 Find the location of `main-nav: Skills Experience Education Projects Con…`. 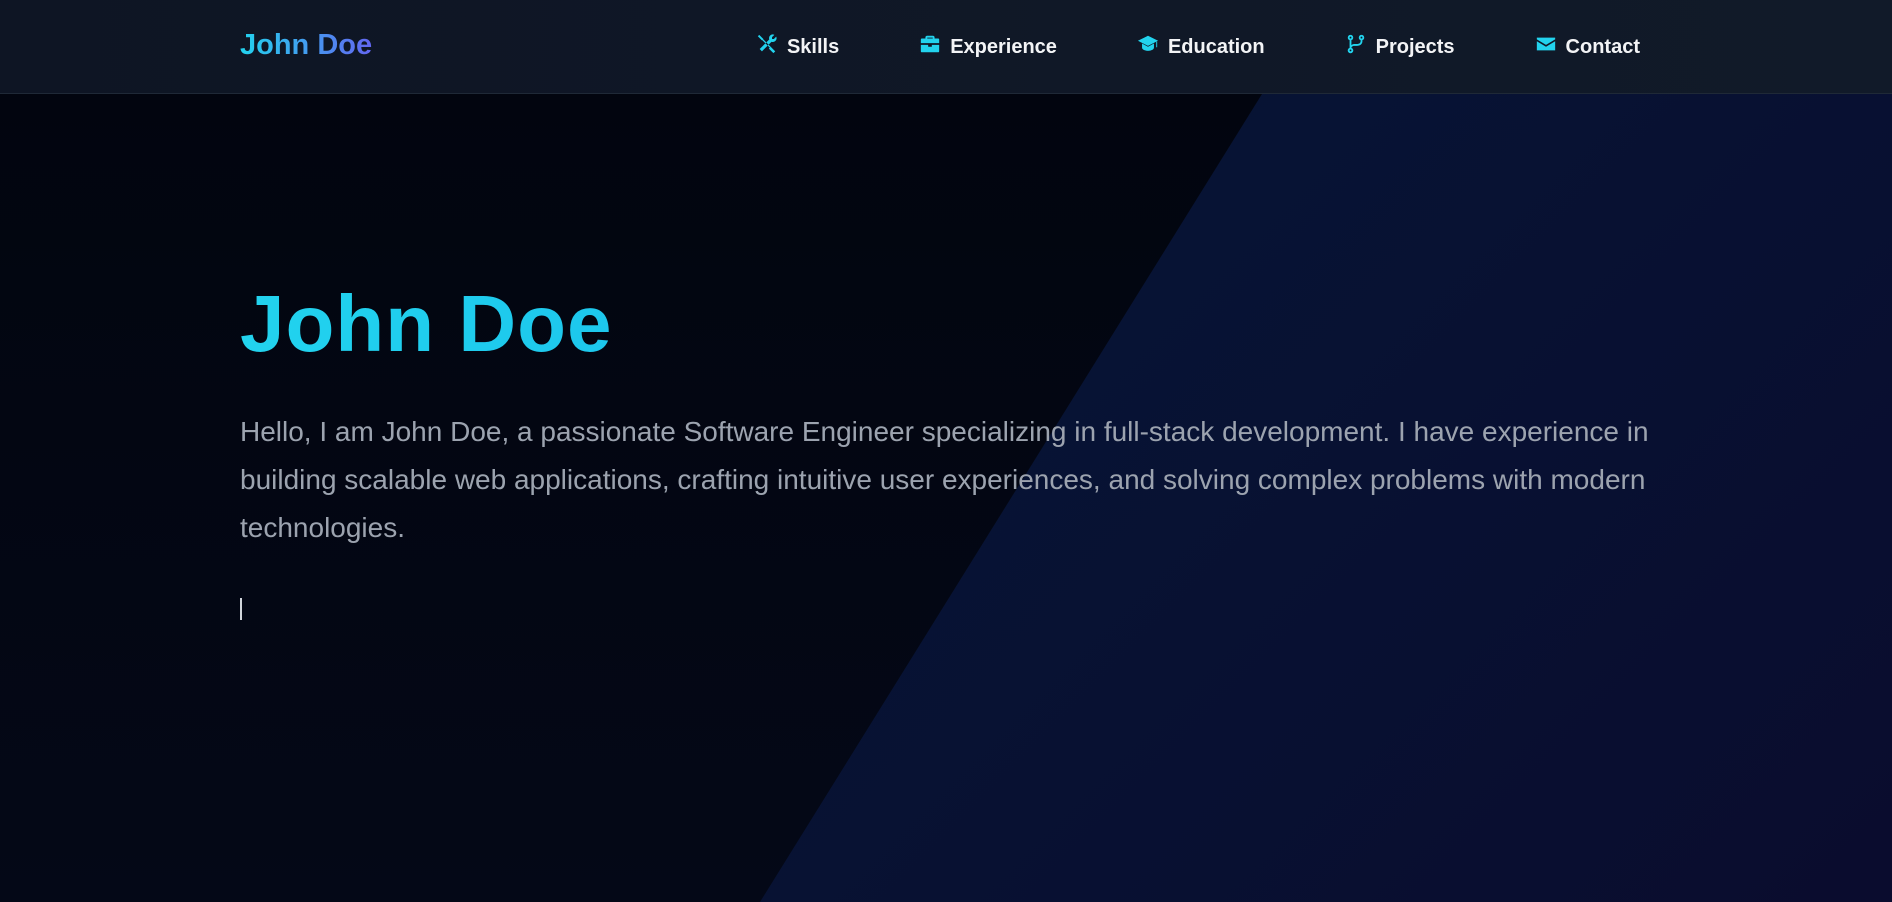

main-nav: Skills Experience Education Projects Con… is located at coordinates (1198, 47).